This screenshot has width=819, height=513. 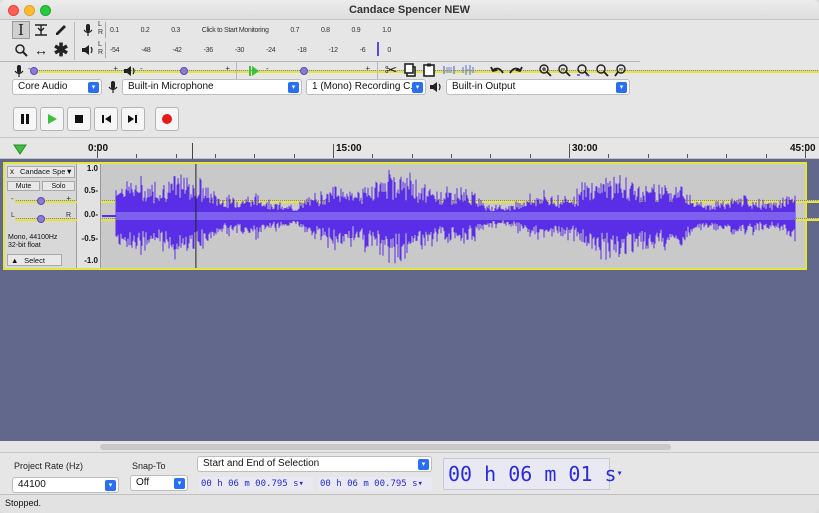 What do you see at coordinates (41, 50) in the screenshot?
I see `time-shift-tool-button: ↔` at bounding box center [41, 50].